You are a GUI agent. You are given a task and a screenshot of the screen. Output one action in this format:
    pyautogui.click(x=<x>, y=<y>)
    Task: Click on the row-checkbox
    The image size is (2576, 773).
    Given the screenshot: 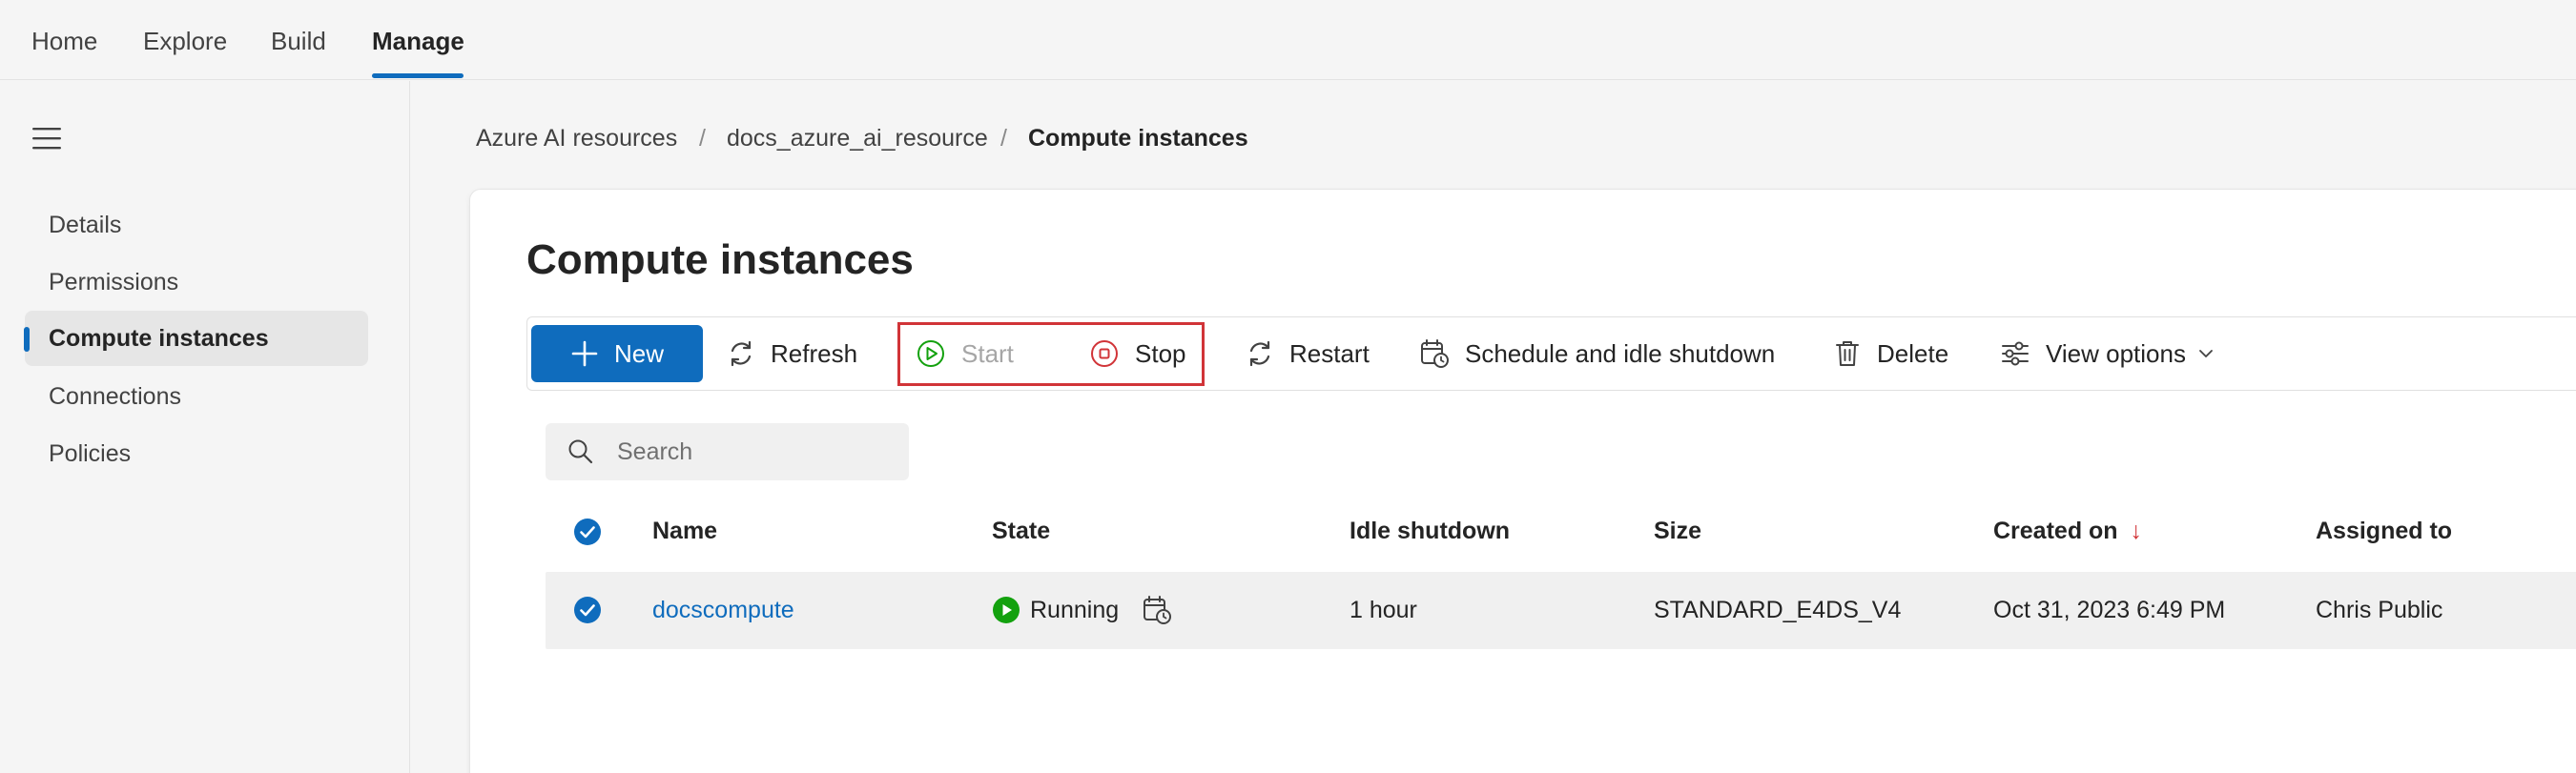 What is the action you would take?
    pyautogui.click(x=587, y=610)
    